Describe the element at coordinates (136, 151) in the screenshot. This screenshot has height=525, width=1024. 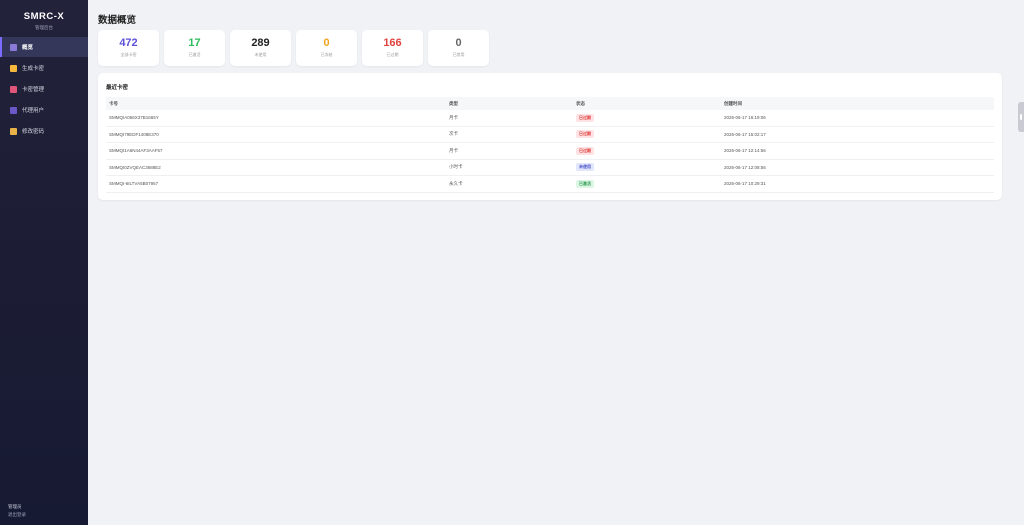
I see `cell-card-number: SMMQI1A6N44AF3AAF57` at that location.